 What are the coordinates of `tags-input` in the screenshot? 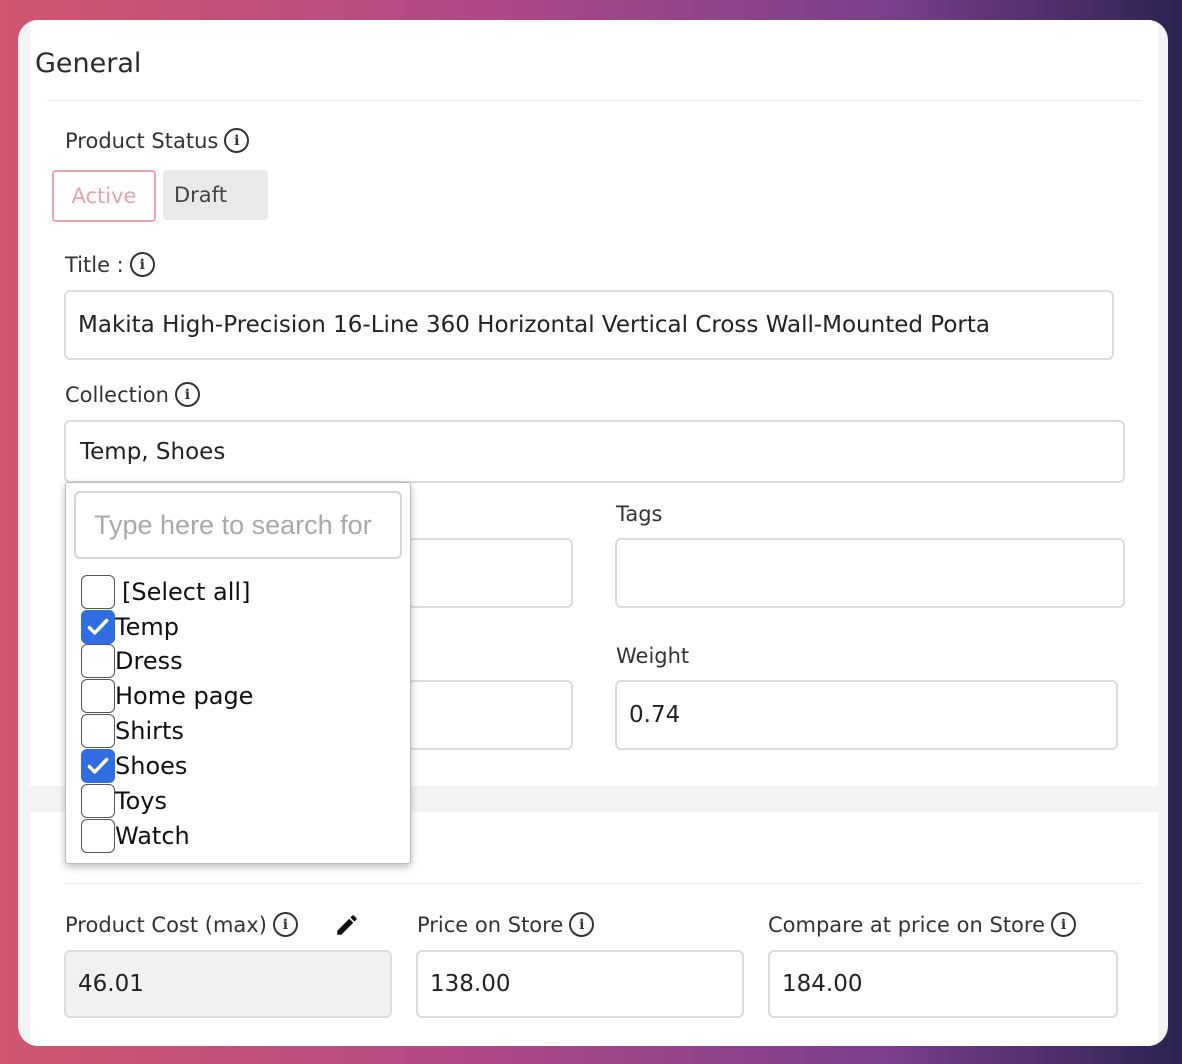 It's located at (870, 573).